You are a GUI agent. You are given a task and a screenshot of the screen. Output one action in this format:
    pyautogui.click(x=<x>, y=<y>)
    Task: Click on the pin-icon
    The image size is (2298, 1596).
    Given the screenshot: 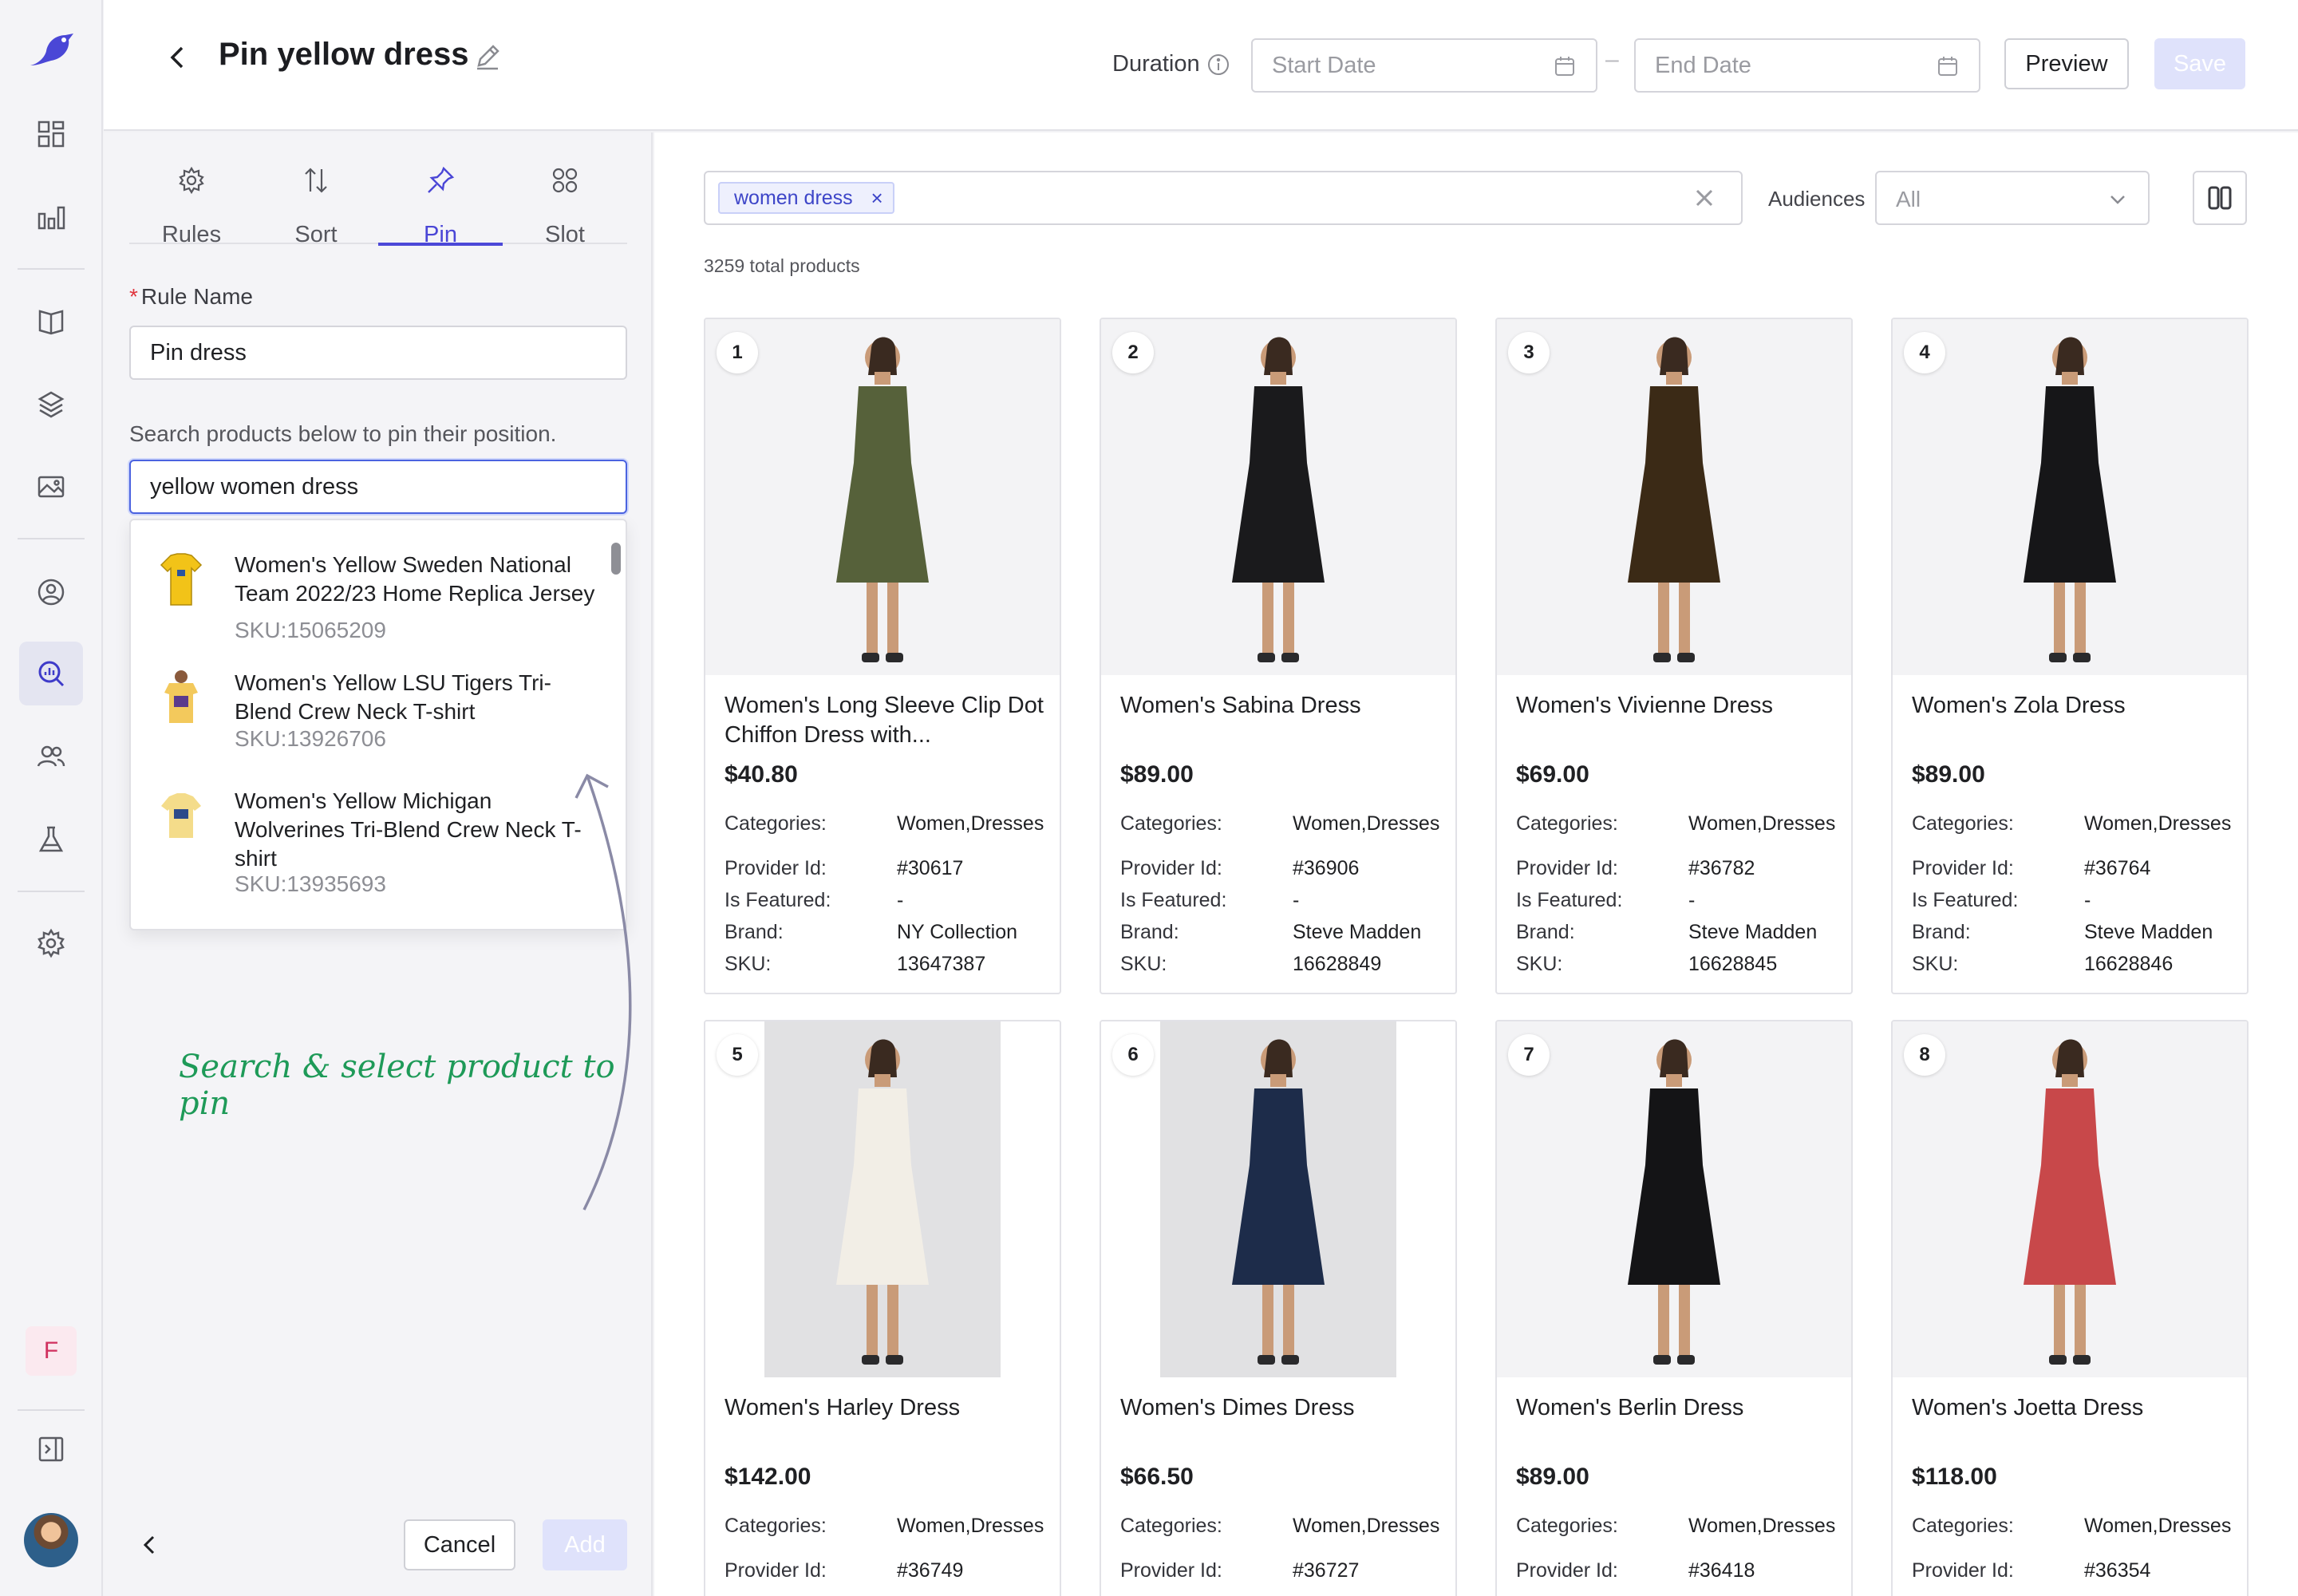 What is the action you would take?
    pyautogui.click(x=442, y=179)
    